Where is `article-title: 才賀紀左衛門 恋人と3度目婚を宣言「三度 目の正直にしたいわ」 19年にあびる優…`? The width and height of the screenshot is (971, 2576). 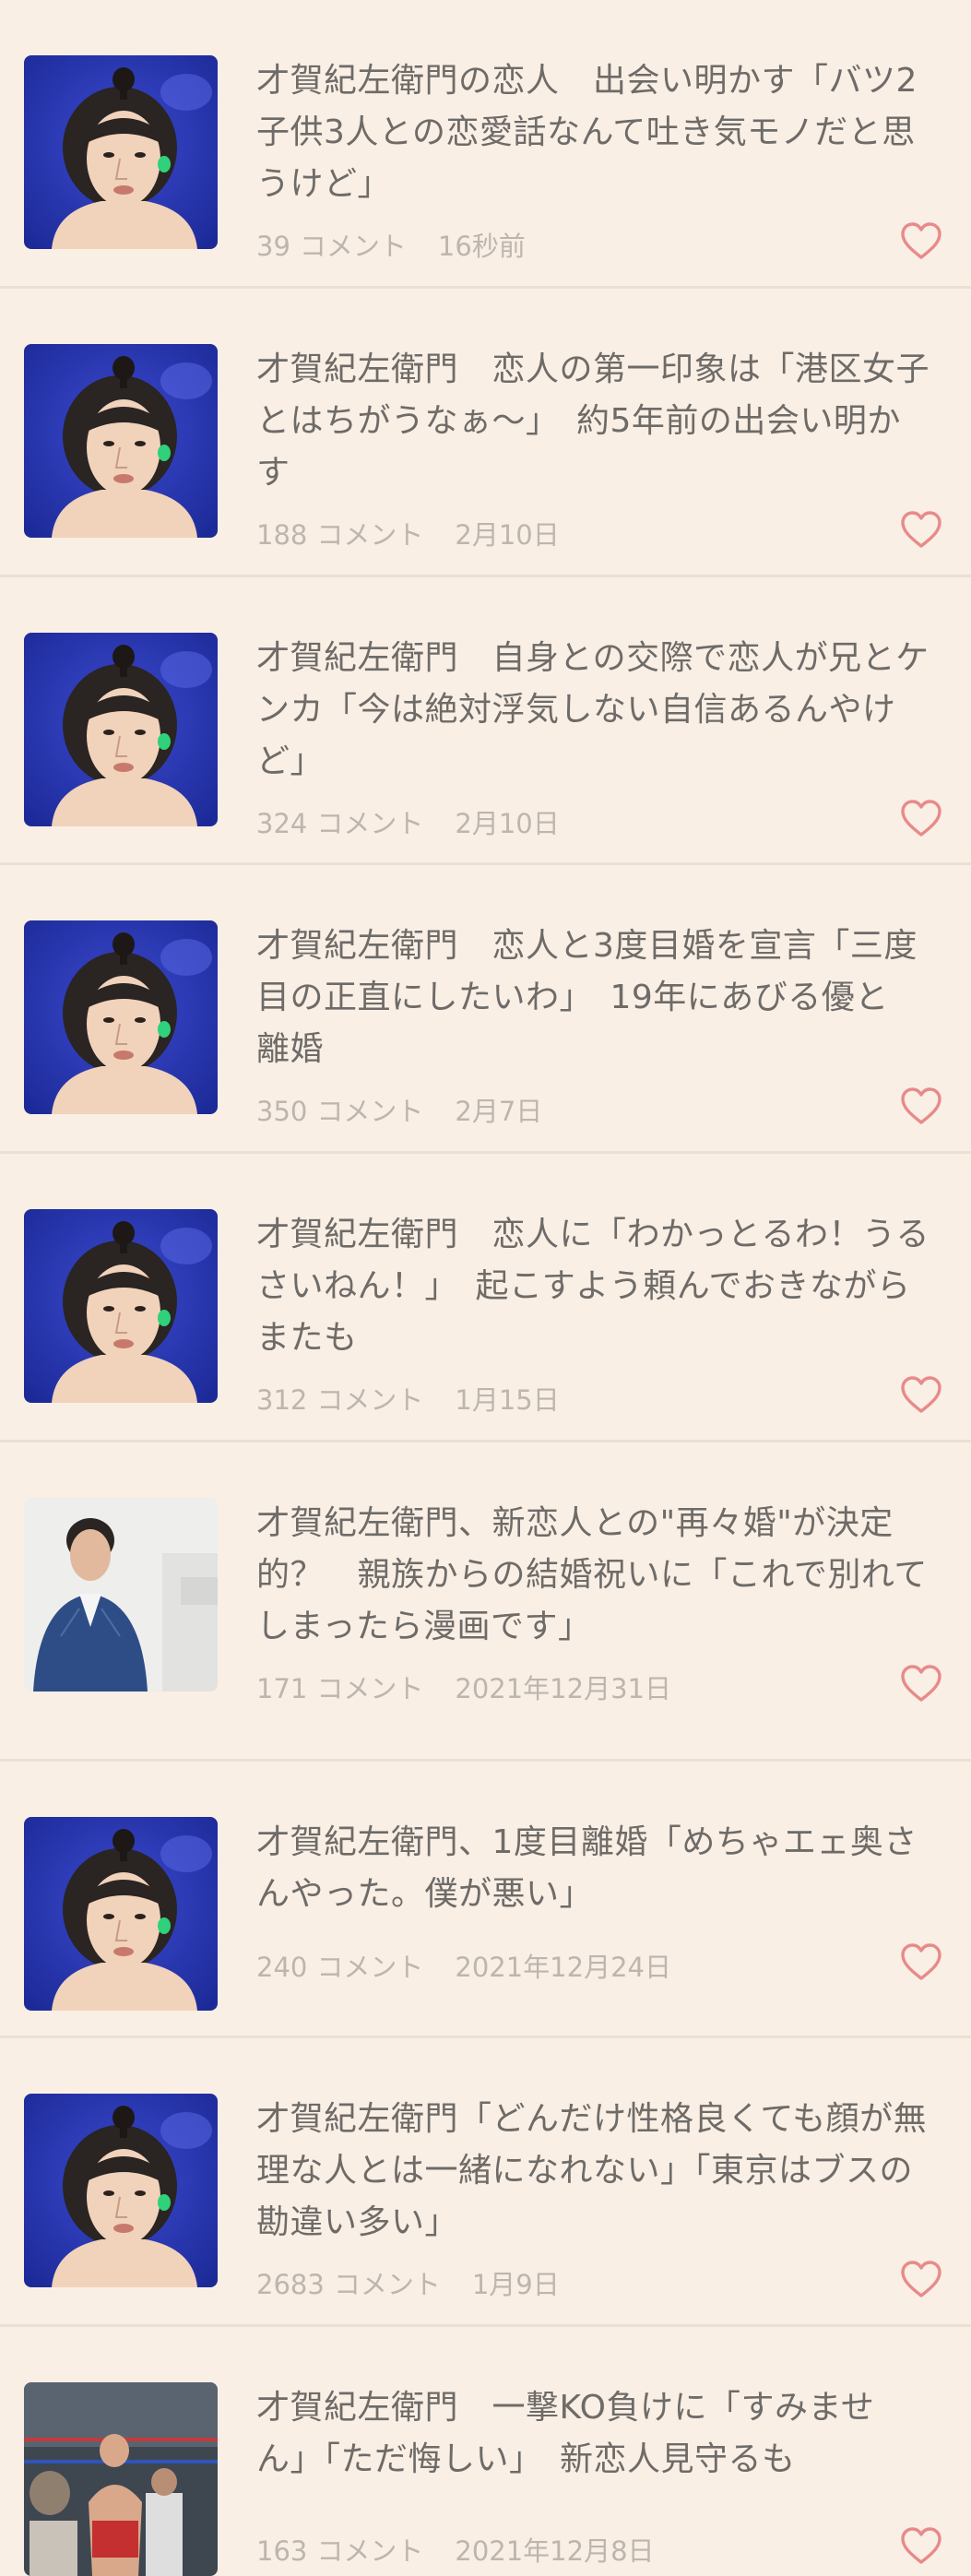 article-title: 才賀紀左衛門 恋人と3度目婚を宣言「三度 目の正直にしたいわ」 19年にあびる優… is located at coordinates (602, 997).